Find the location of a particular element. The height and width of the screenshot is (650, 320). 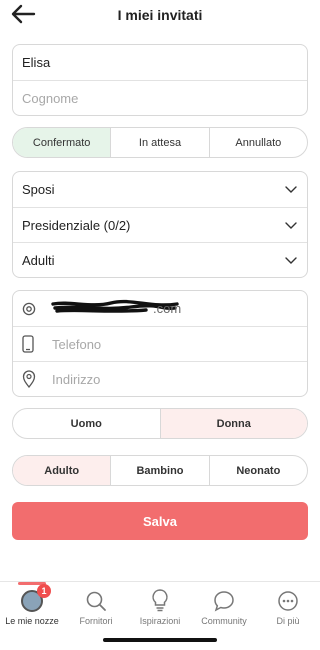

table-select-value: Presidenziale (0/2) is located at coordinates (76, 225).